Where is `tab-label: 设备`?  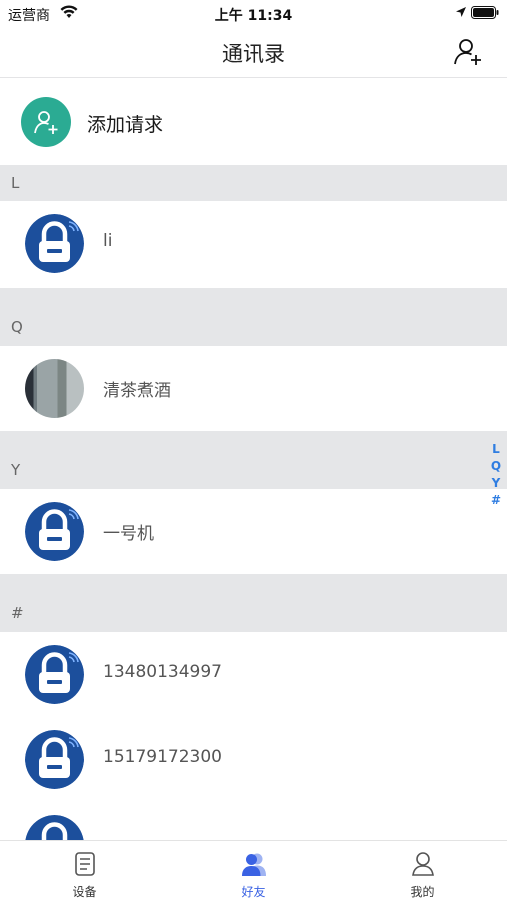
tab-label: 设备 is located at coordinates (84, 892).